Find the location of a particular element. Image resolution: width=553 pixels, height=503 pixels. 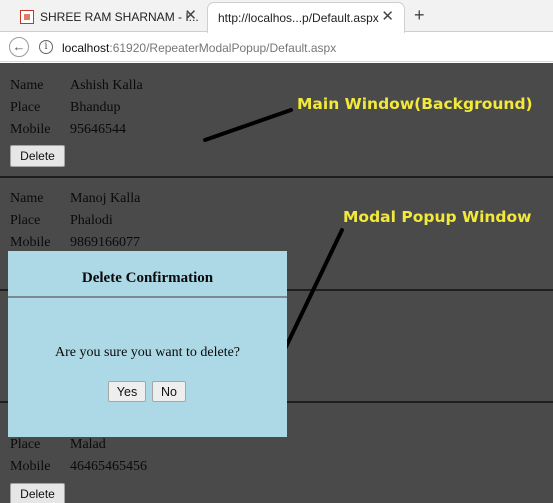

new-tab-button: + is located at coordinates (419, 15).